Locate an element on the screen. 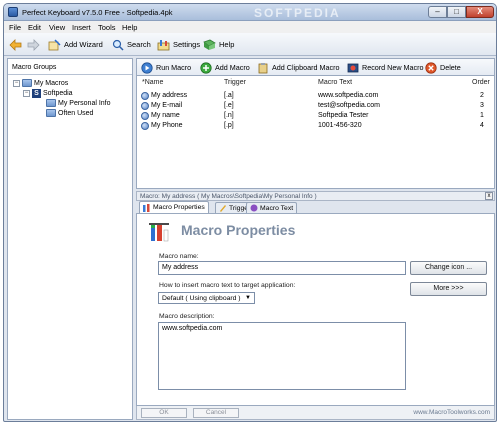 This screenshot has height=425, width=500. tree-item-my-personal-info: My Personal Info is located at coordinates (78, 103).